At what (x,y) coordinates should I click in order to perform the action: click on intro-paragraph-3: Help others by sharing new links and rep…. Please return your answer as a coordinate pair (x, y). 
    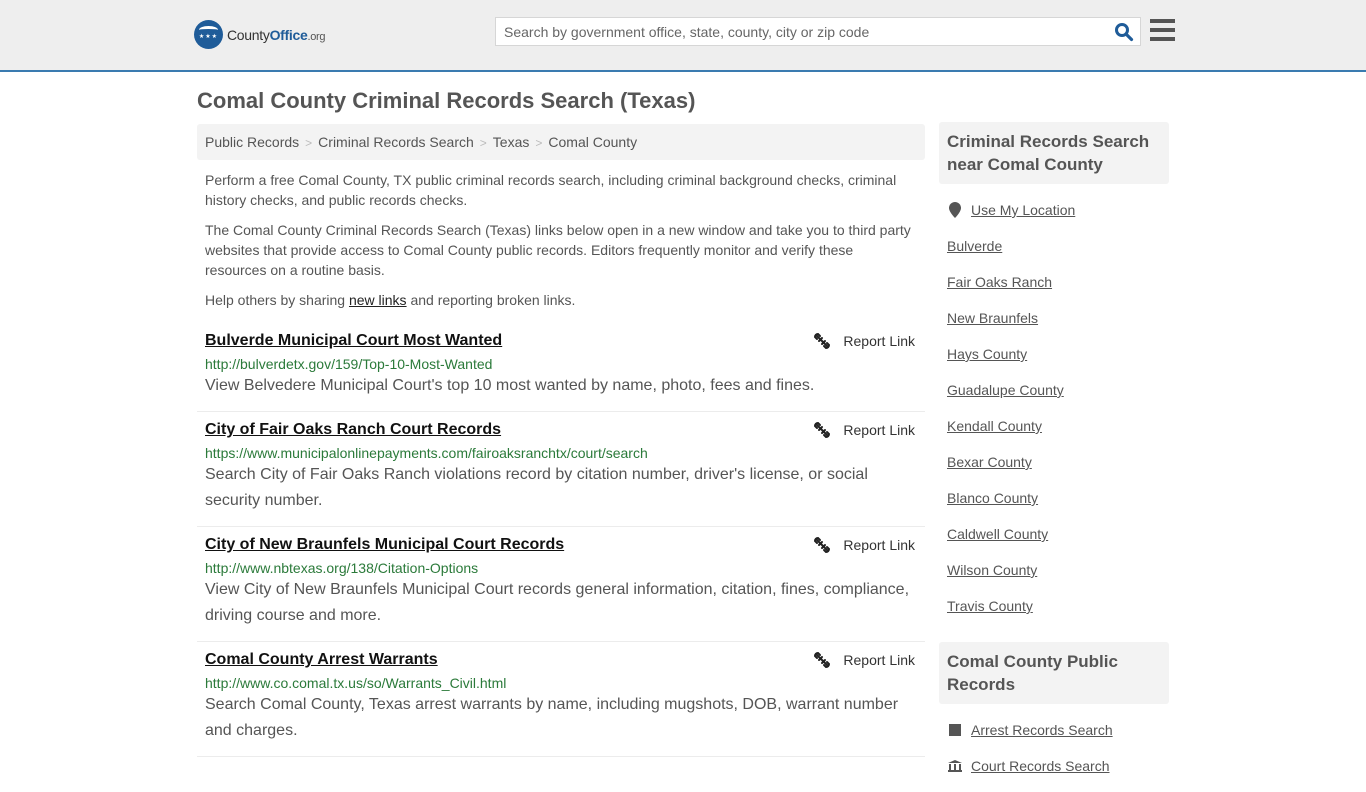
    Looking at the image, I should click on (390, 300).